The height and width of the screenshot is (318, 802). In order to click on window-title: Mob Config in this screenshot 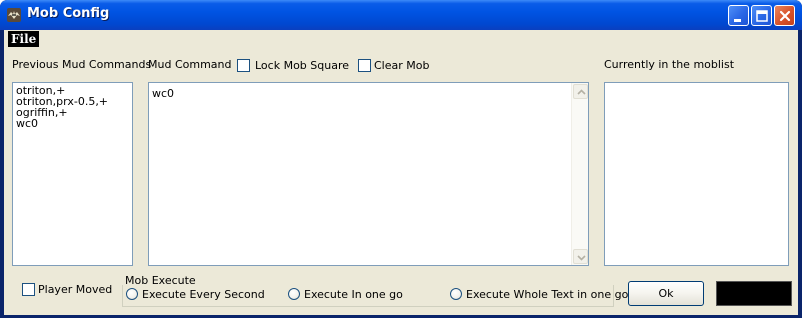, I will do `click(68, 13)`.